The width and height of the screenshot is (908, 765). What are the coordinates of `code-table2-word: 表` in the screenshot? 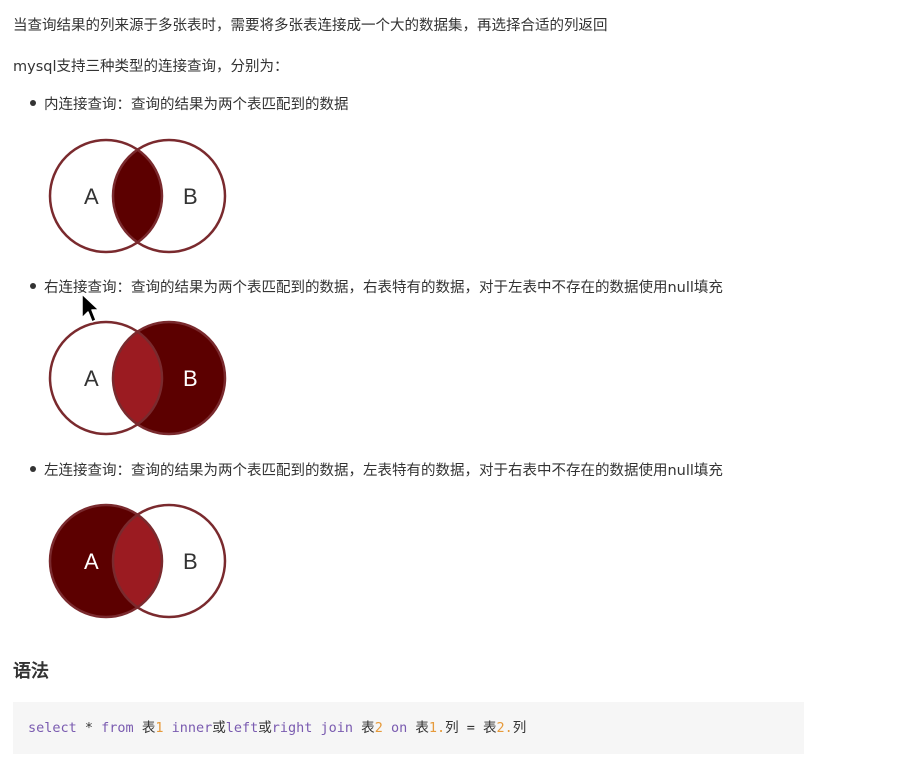 It's located at (364, 728).